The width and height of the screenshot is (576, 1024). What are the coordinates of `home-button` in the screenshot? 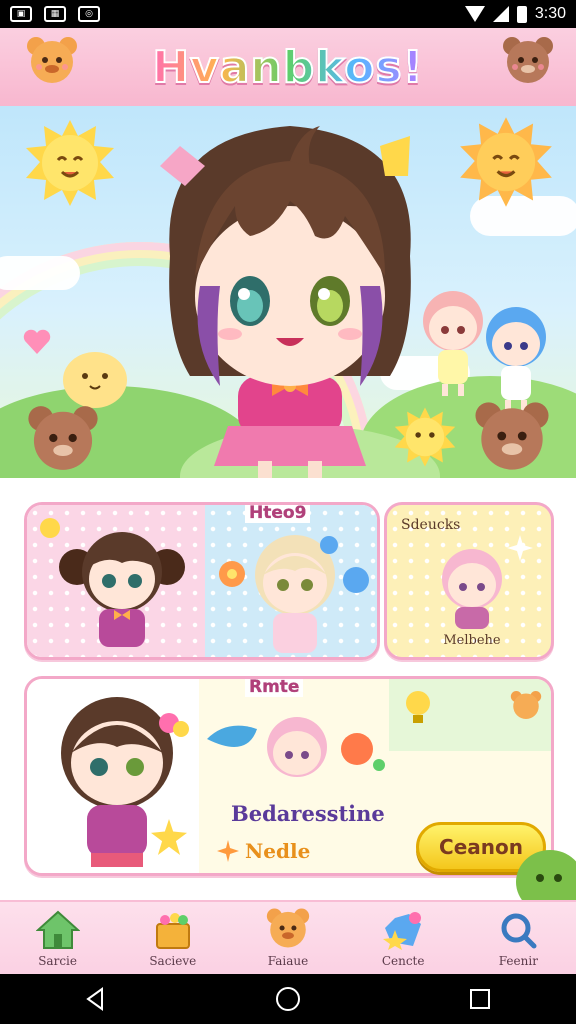 It's located at (288, 999).